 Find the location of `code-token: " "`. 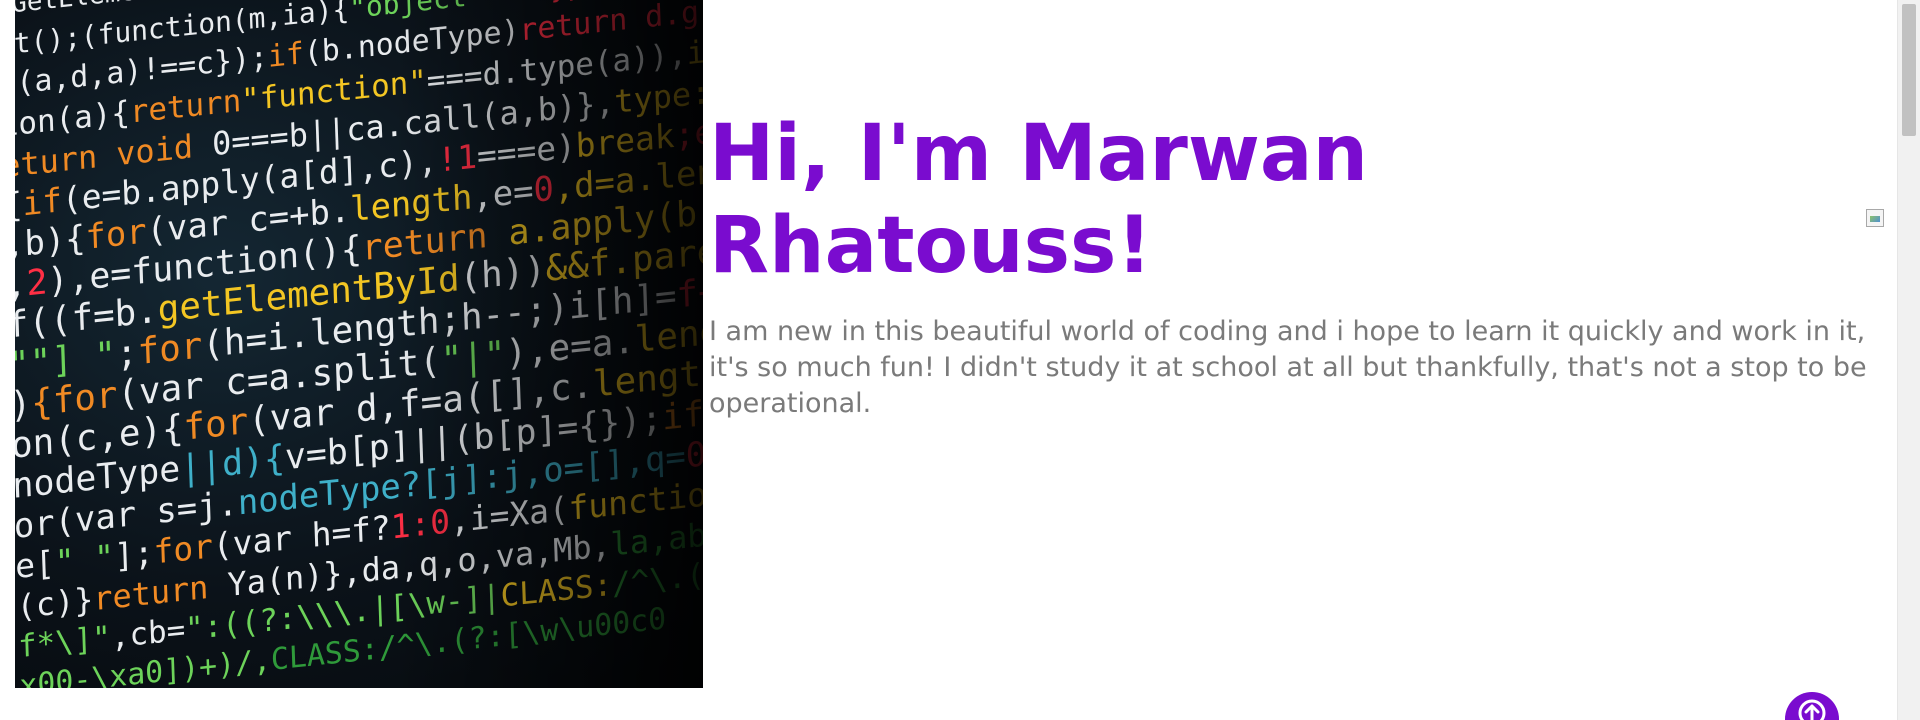

code-token: " " is located at coordinates (84, 559).